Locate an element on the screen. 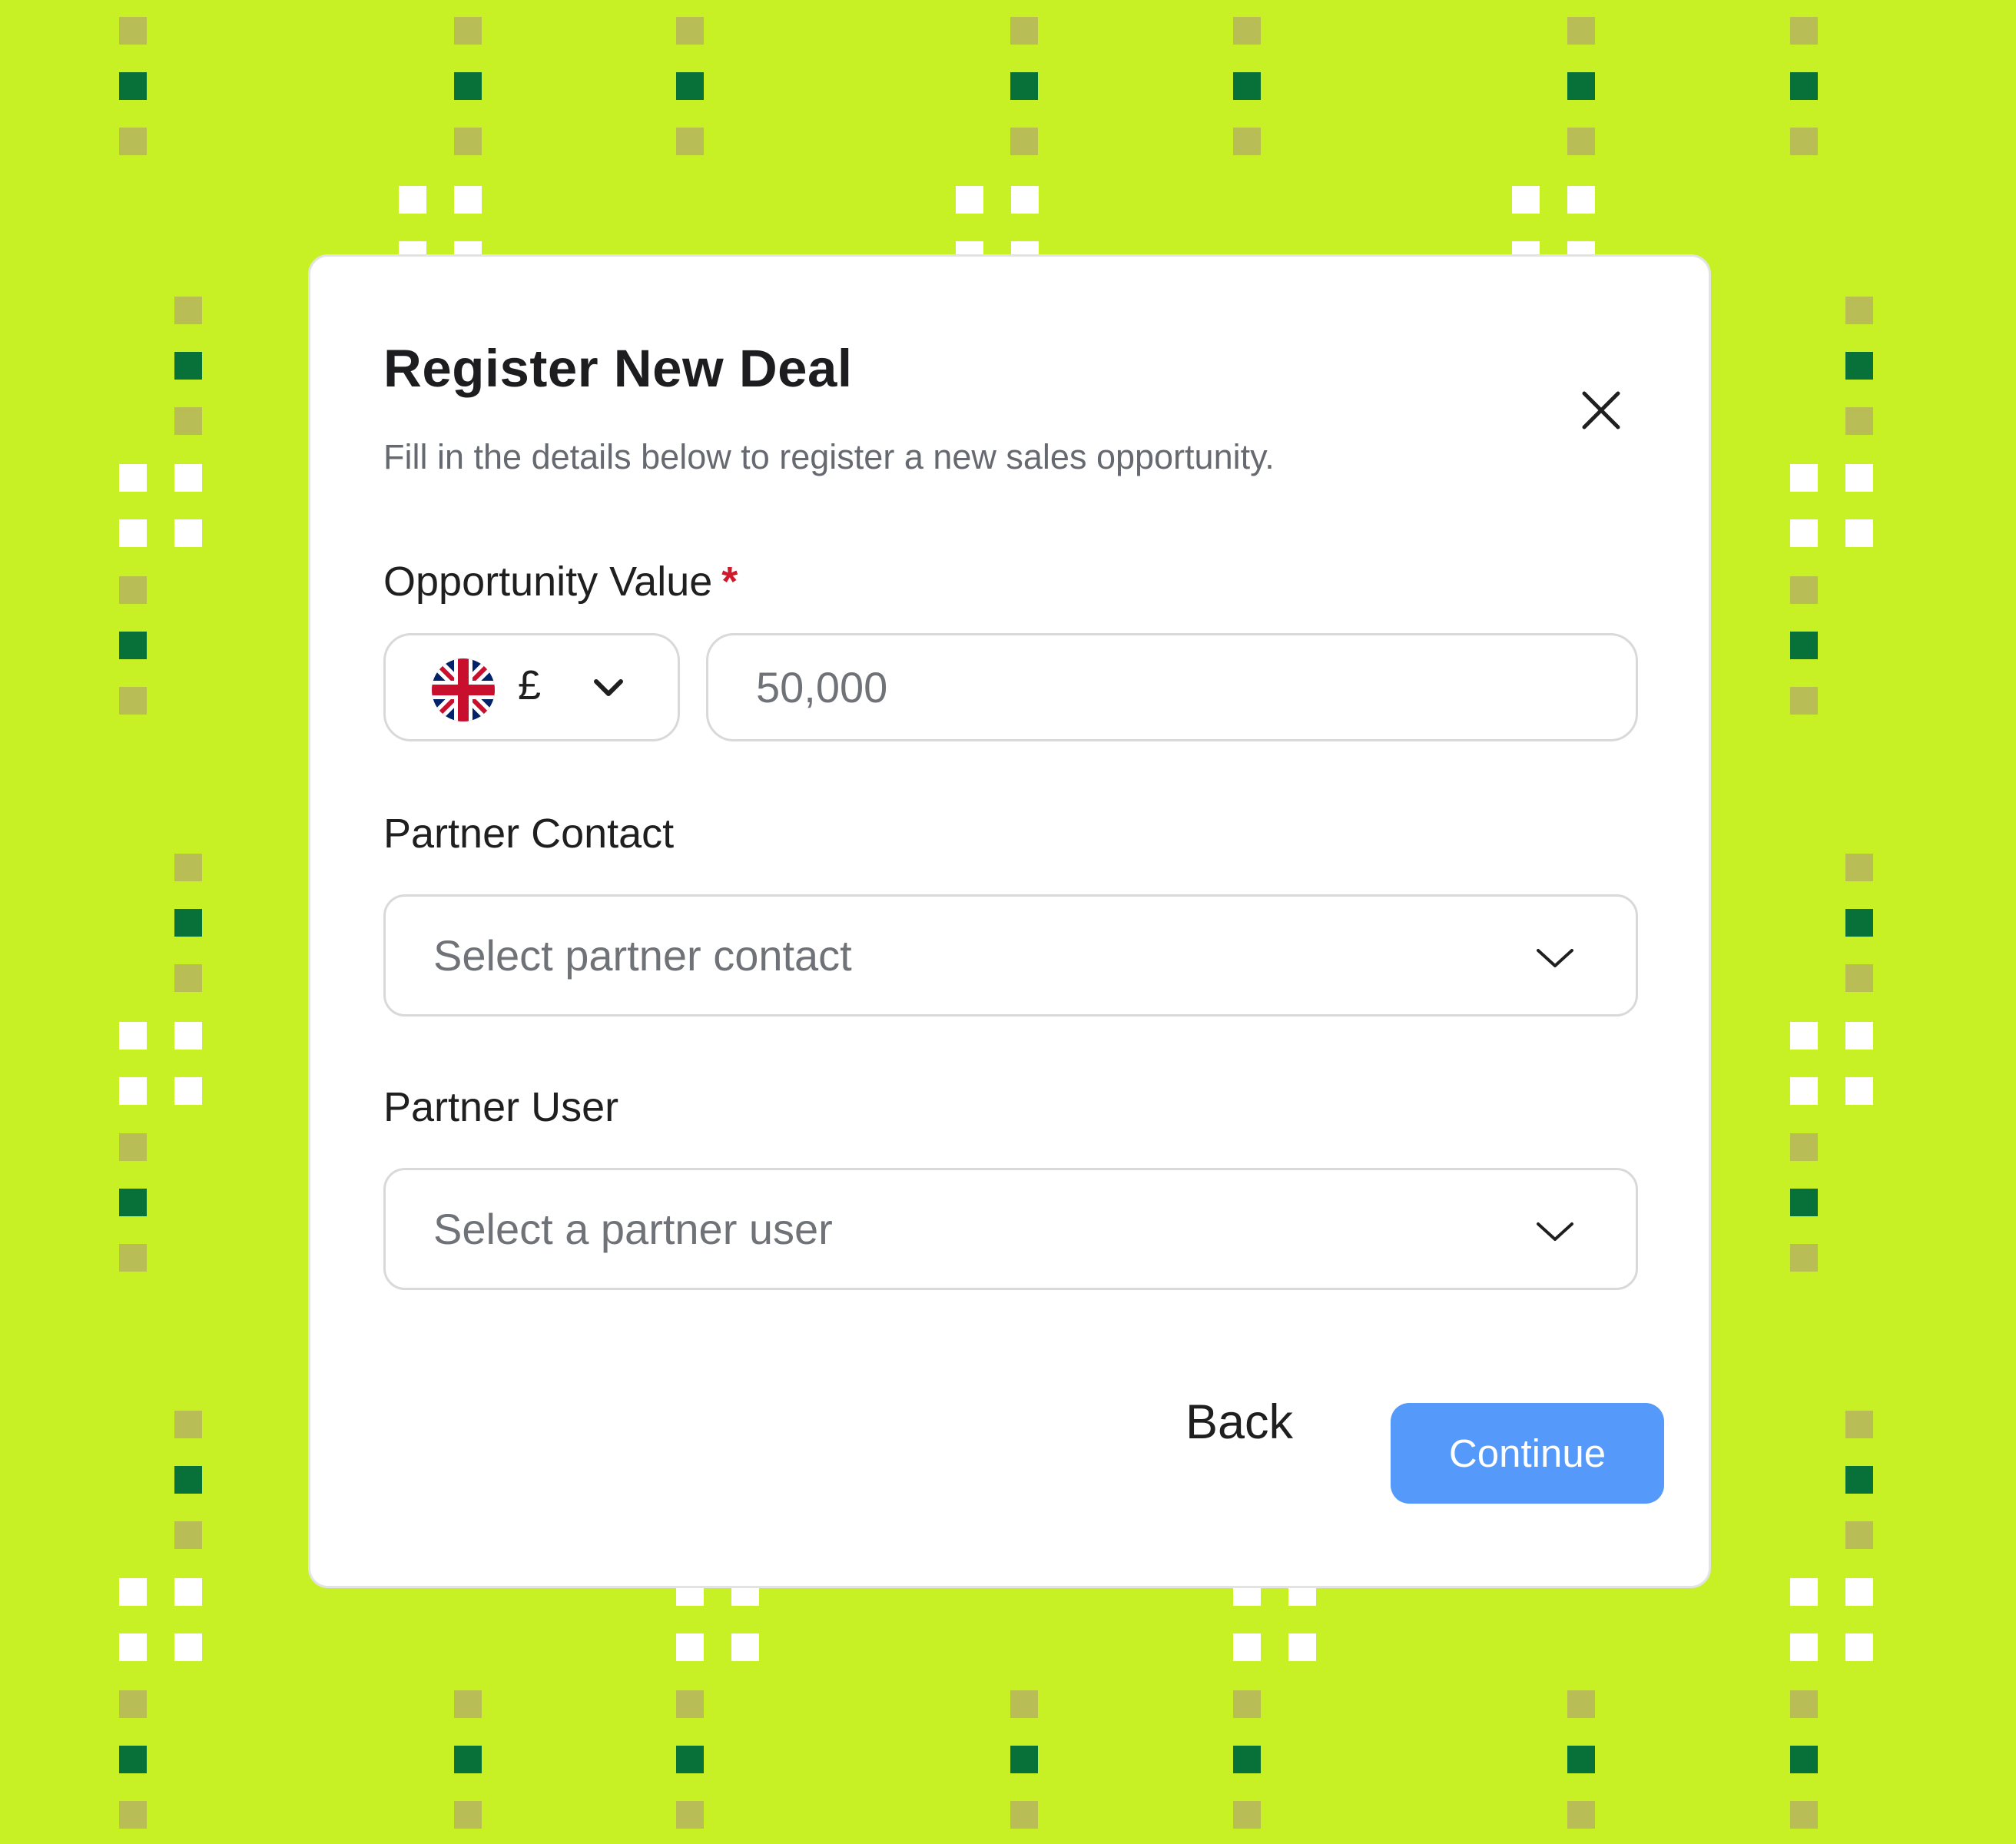  opportunity-amount-input is located at coordinates (1172, 687).